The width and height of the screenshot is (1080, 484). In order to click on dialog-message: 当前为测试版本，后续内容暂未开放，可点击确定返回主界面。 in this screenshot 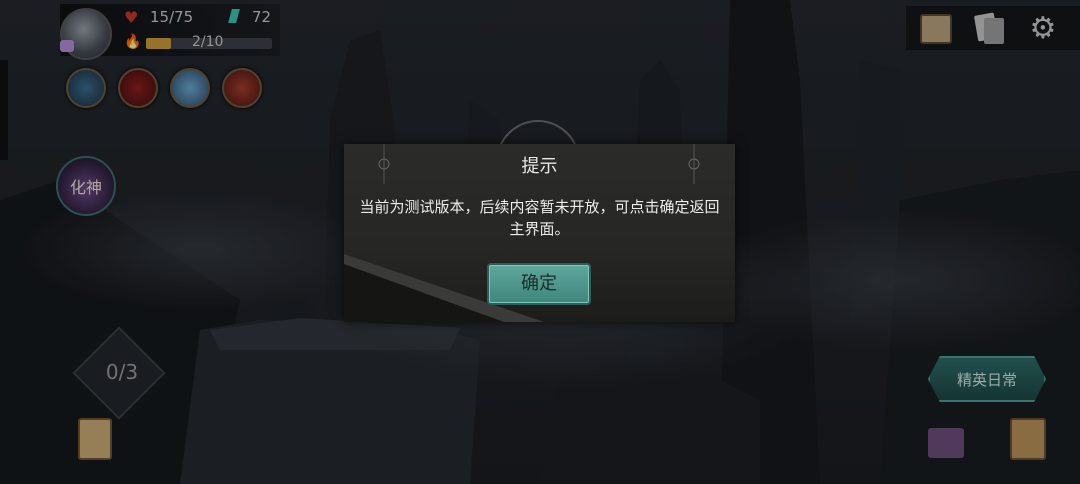, I will do `click(539, 218)`.